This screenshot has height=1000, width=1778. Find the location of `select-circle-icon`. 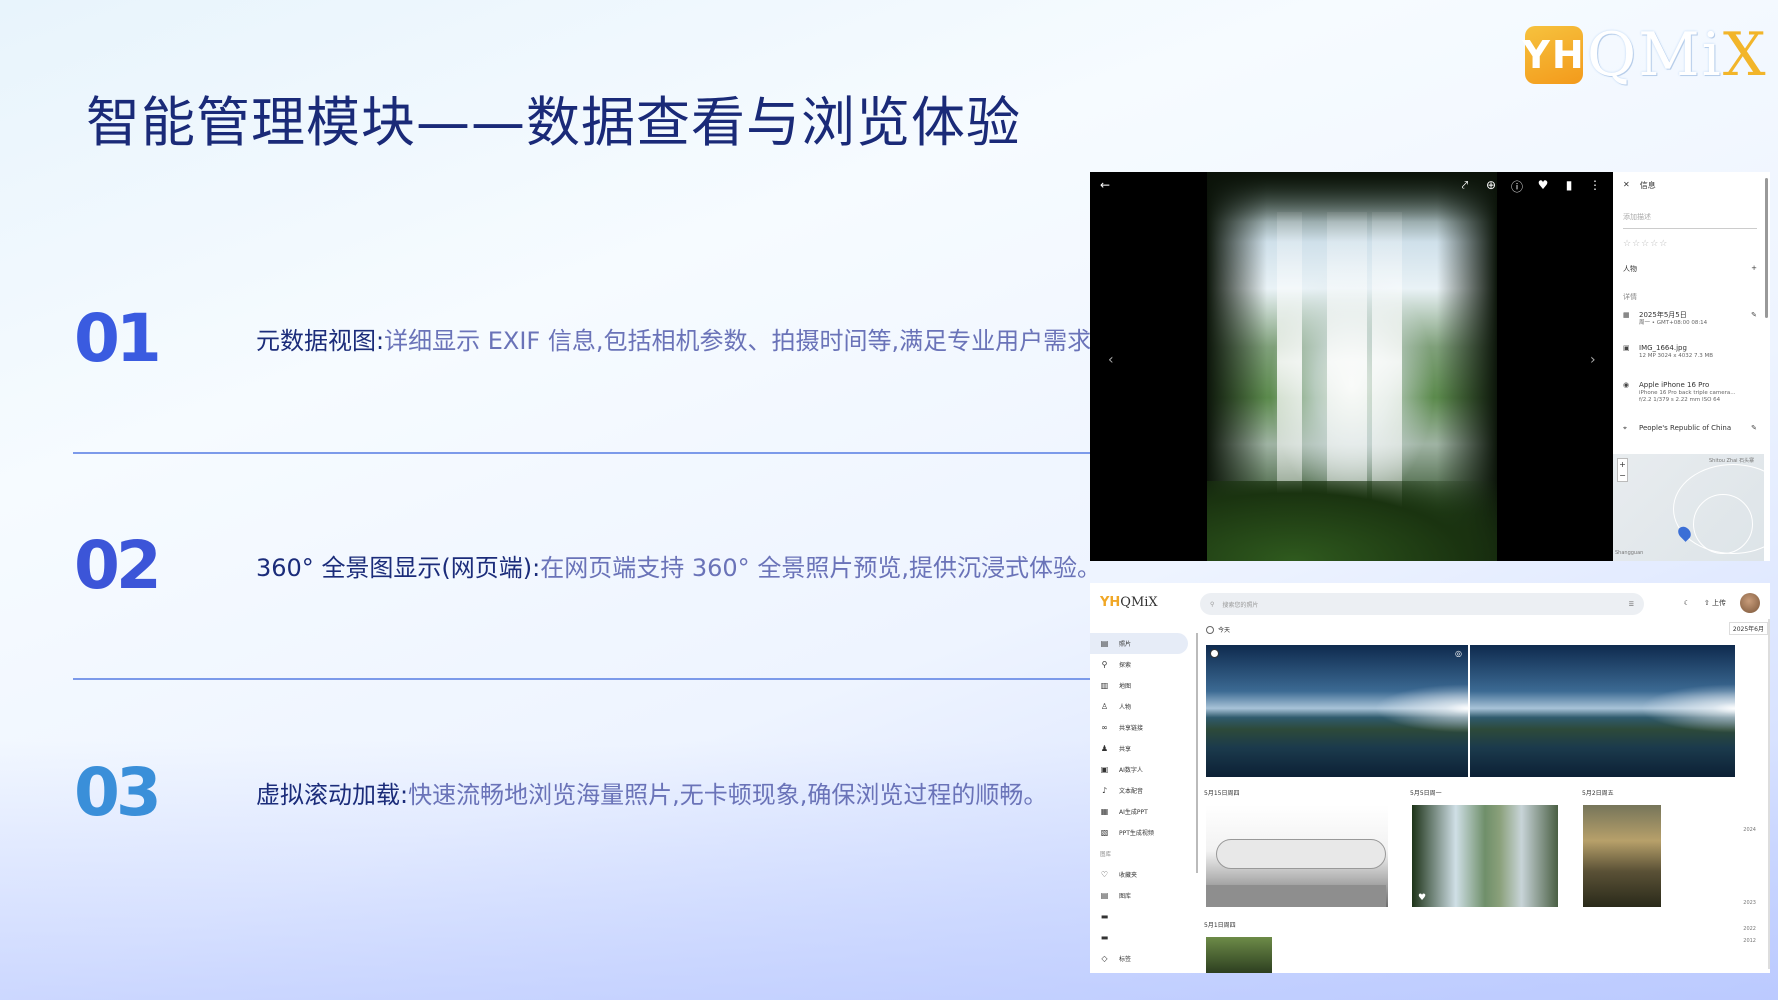

select-circle-icon is located at coordinates (1210, 629).